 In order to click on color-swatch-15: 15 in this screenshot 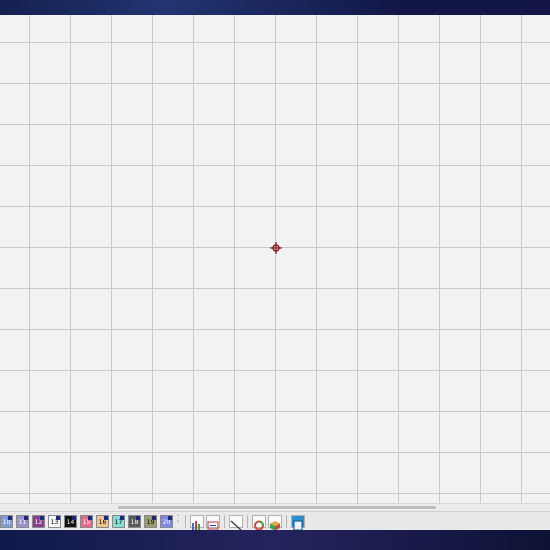, I will do `click(86, 521)`.